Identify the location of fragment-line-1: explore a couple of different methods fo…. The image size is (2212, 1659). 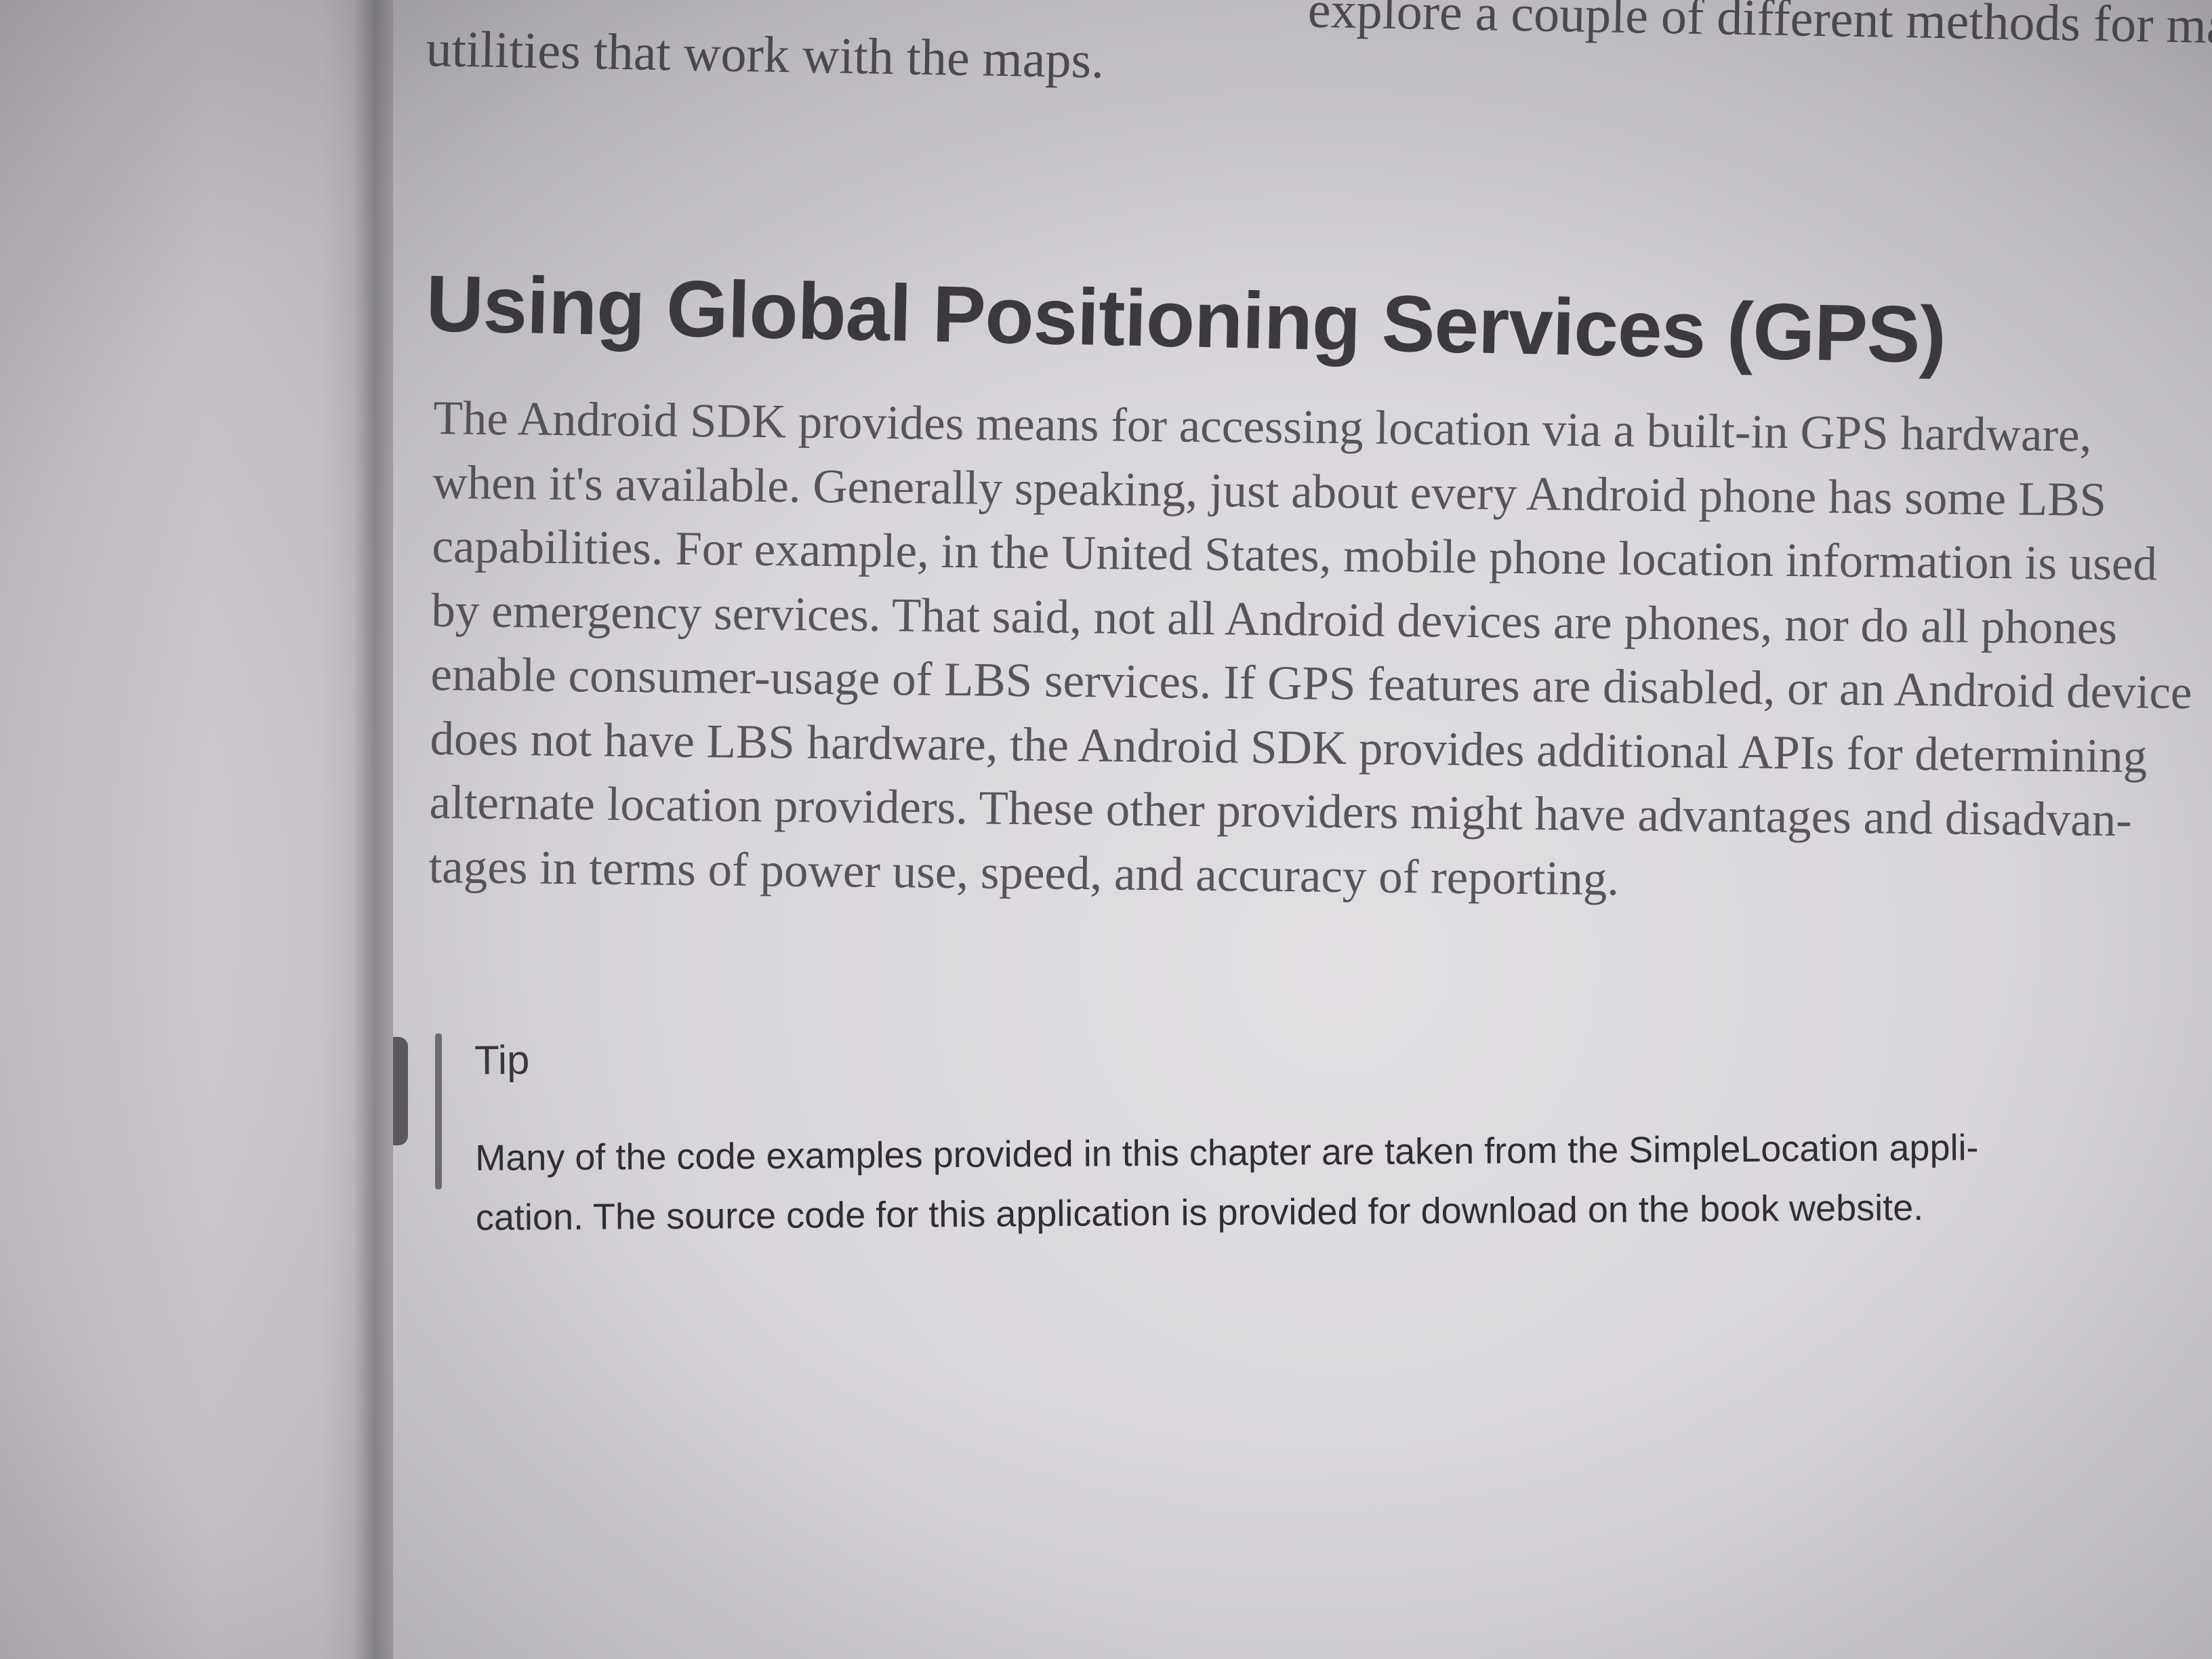
(1759, 29).